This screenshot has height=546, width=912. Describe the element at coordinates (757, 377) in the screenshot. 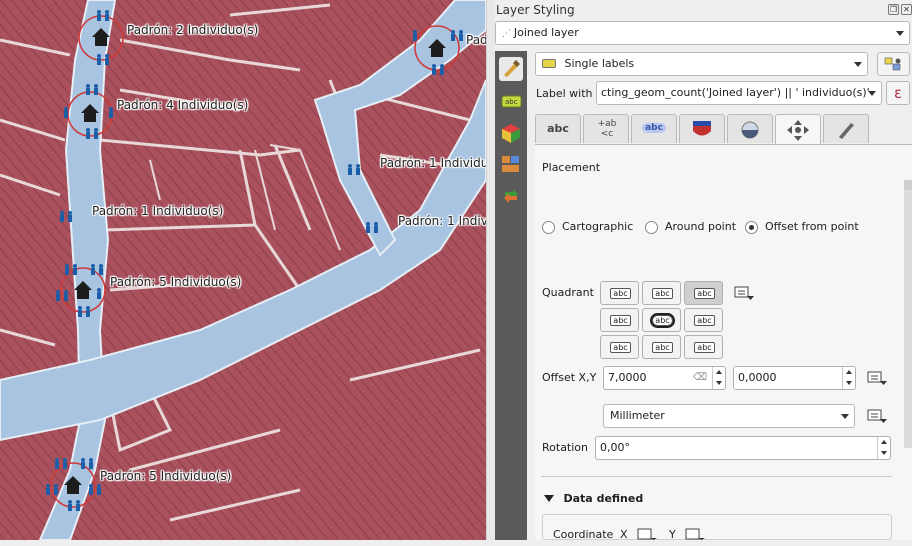

I see `offset-y-value: 0,0000` at that location.